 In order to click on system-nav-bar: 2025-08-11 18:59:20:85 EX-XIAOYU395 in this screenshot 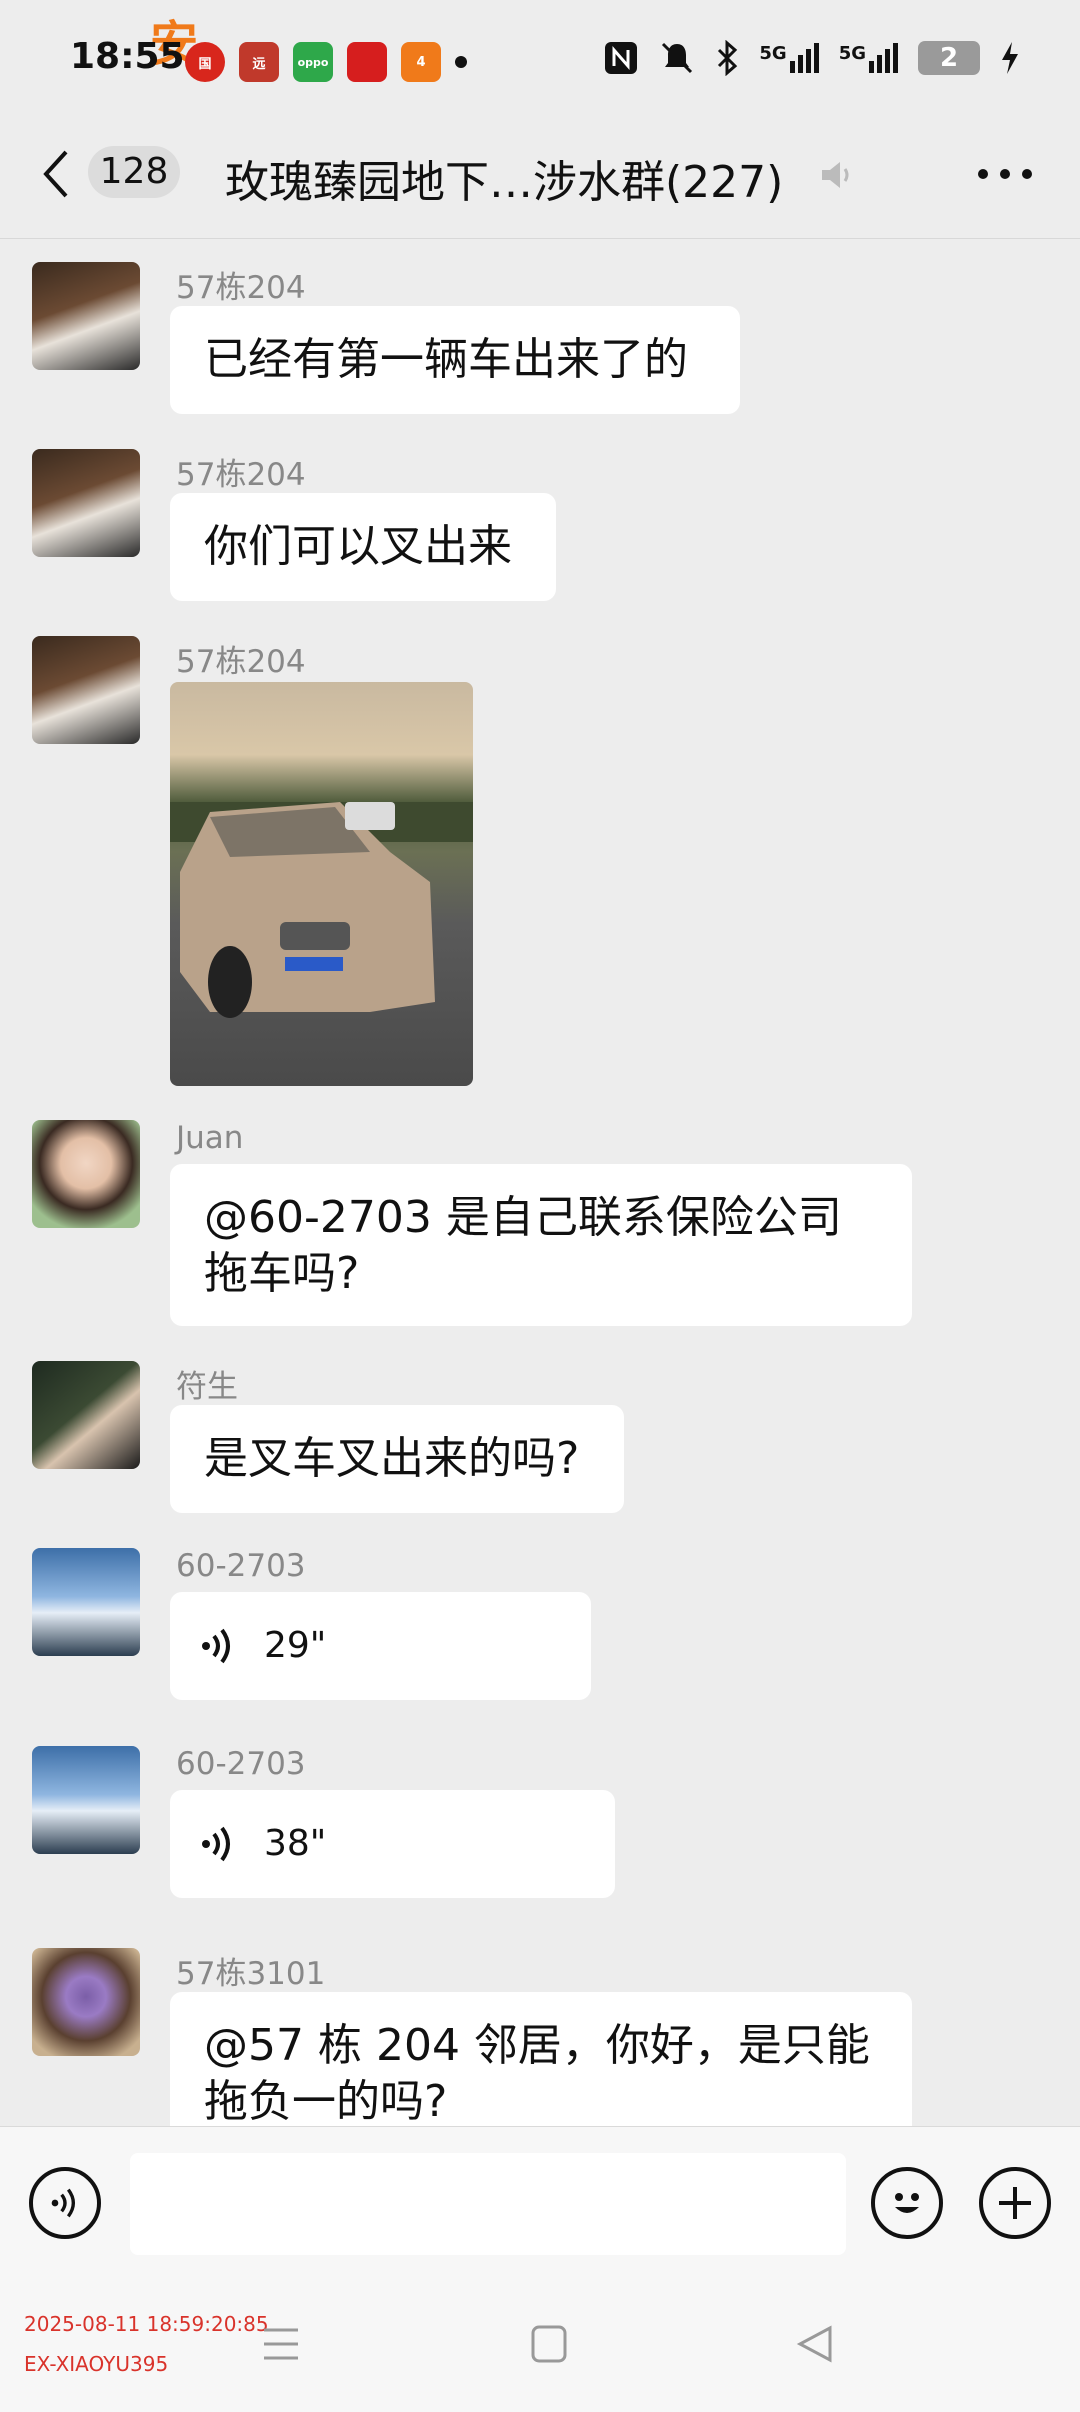, I will do `click(540, 2344)`.